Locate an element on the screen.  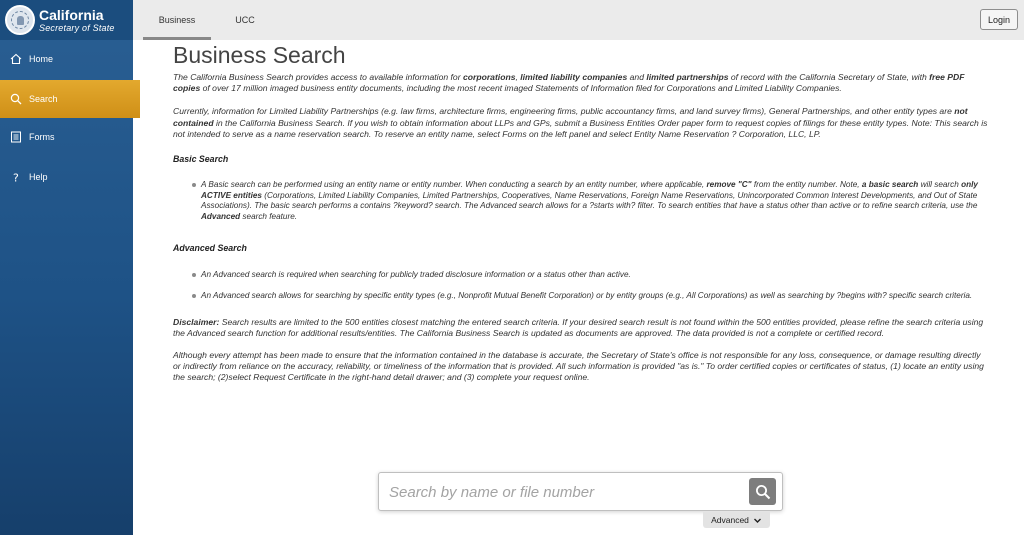
chevron-down-icon is located at coordinates (757, 520).